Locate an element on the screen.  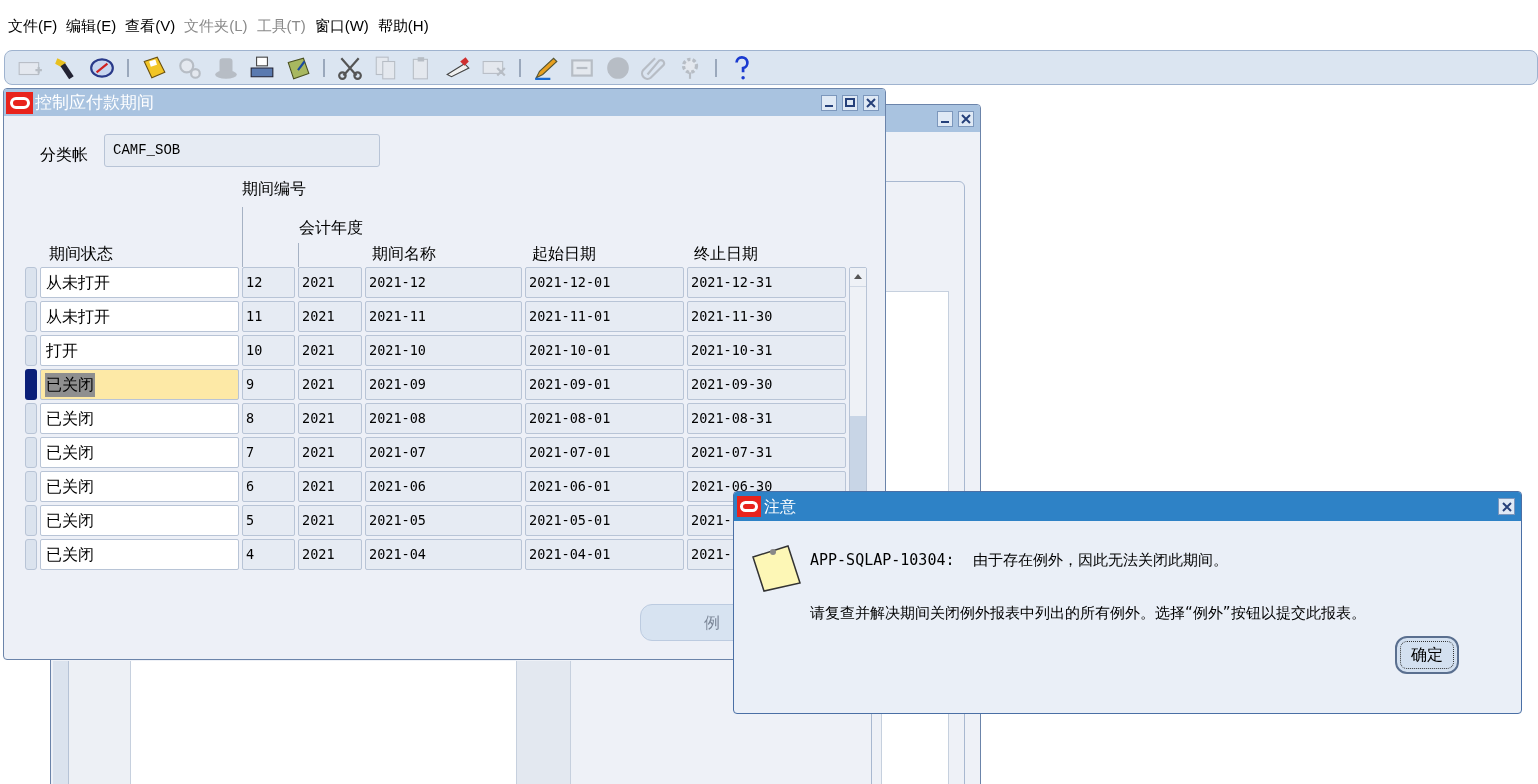
table-cell: 2021-06-01 is located at coordinates (604, 486).